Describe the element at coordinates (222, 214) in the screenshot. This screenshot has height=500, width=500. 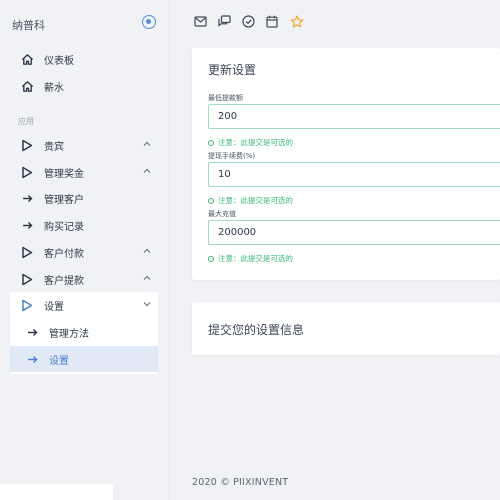
I see `field-label-max-deposit: 最大充值` at that location.